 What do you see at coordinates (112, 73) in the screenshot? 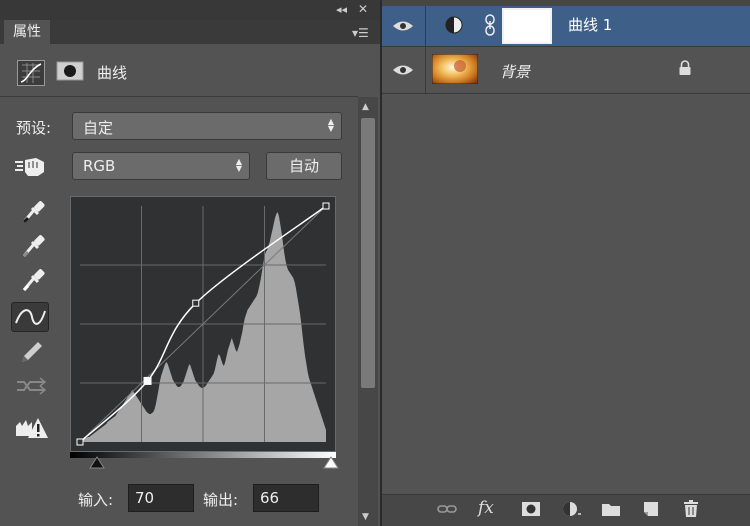
I see `adjustment-title: 曲线` at bounding box center [112, 73].